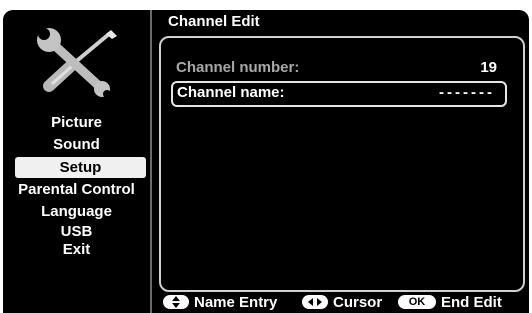 The image size is (532, 313). Describe the element at coordinates (76, 190) in the screenshot. I see `menu-item-parental-control: Parental Control` at that location.